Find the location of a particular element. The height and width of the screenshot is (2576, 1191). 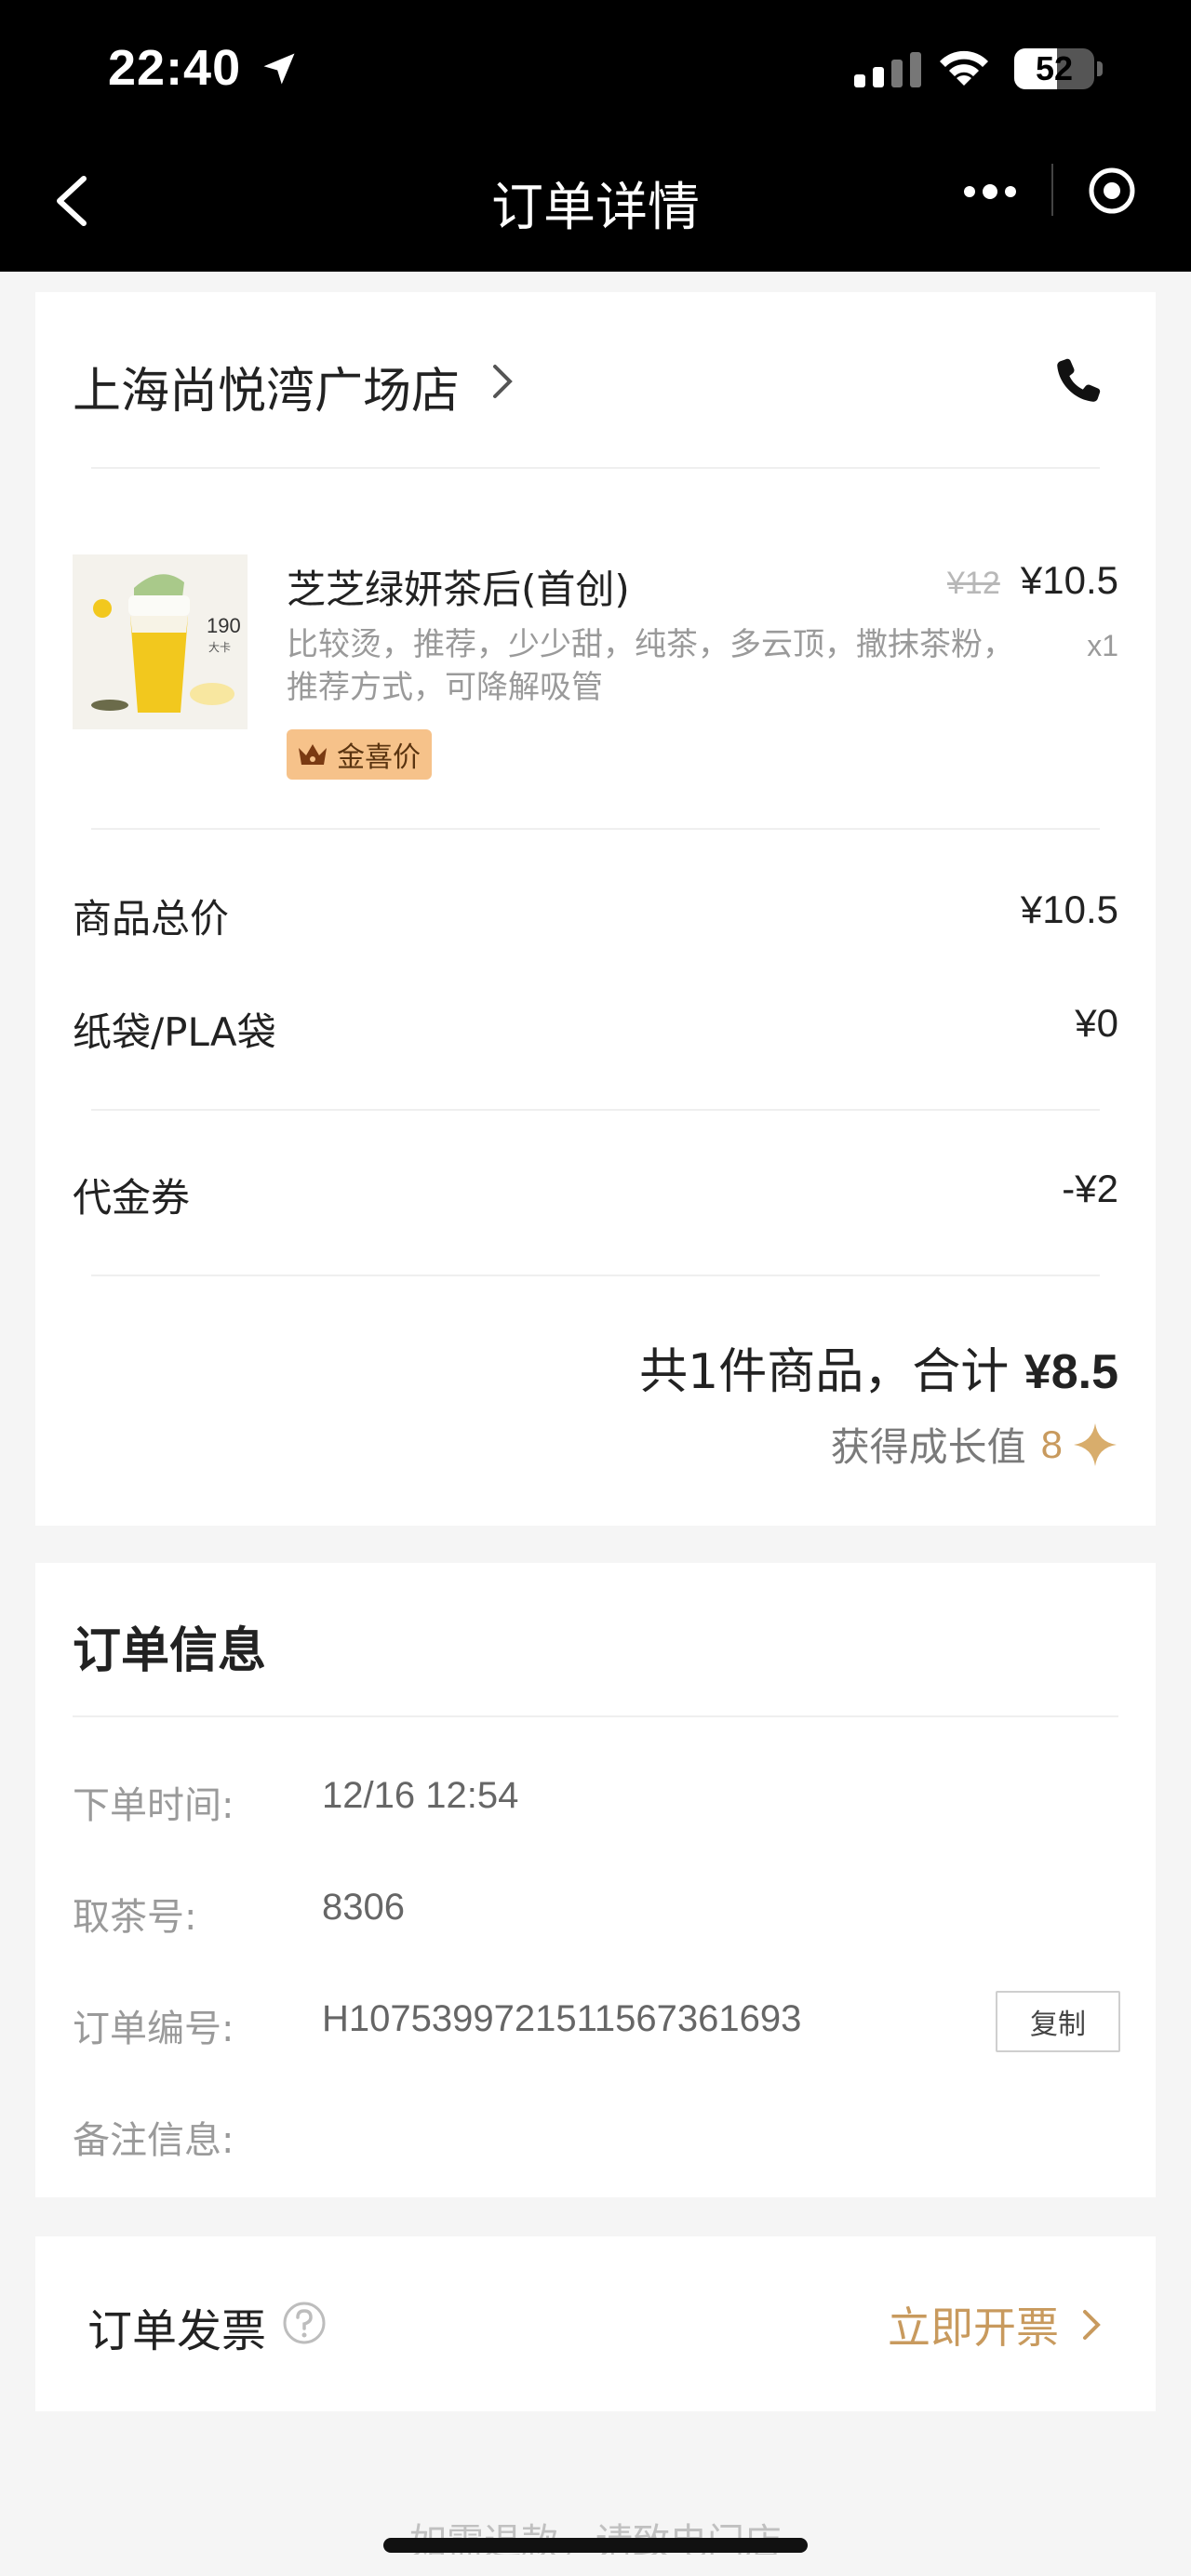

gold-price-badge: 金喜价 is located at coordinates (359, 754).